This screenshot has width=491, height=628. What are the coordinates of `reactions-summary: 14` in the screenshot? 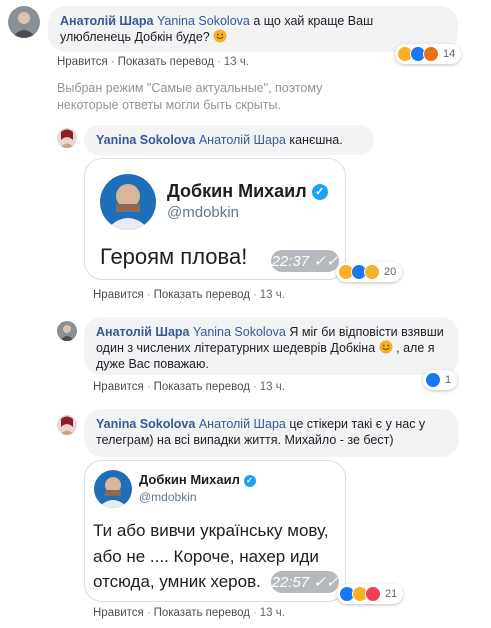 It's located at (428, 54).